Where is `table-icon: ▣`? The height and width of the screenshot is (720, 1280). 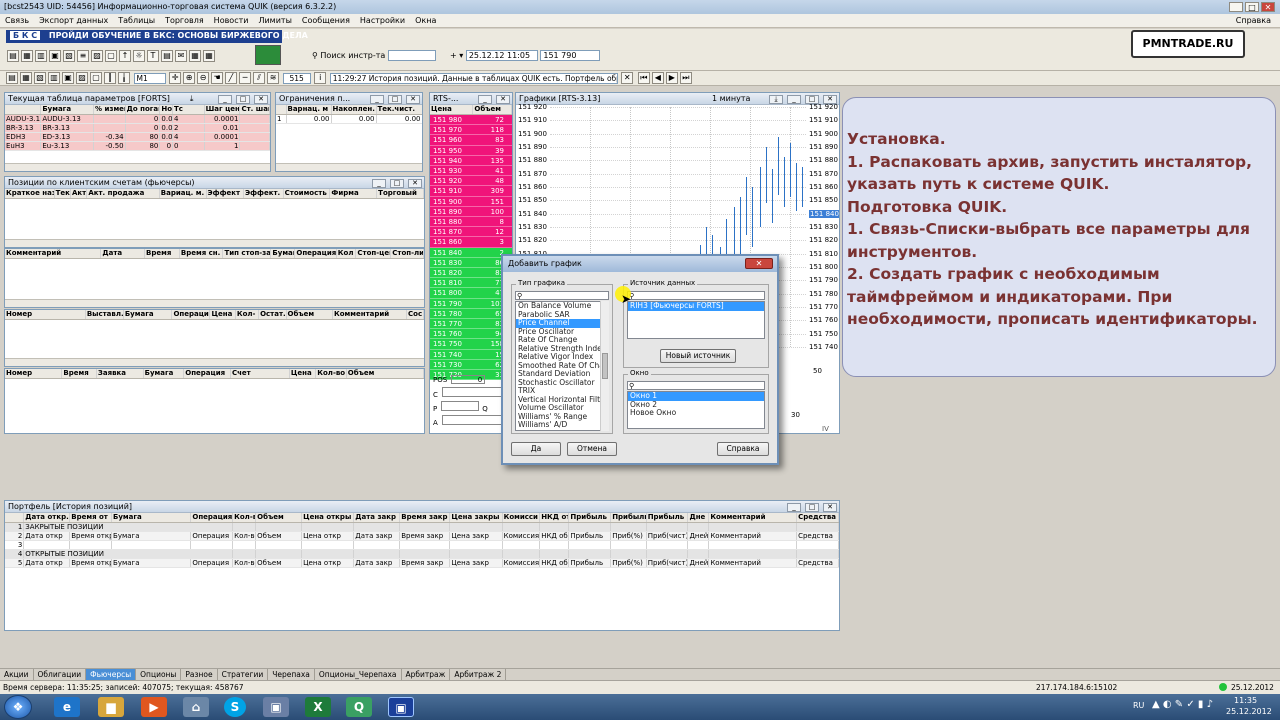 table-icon: ▣ is located at coordinates (55, 56).